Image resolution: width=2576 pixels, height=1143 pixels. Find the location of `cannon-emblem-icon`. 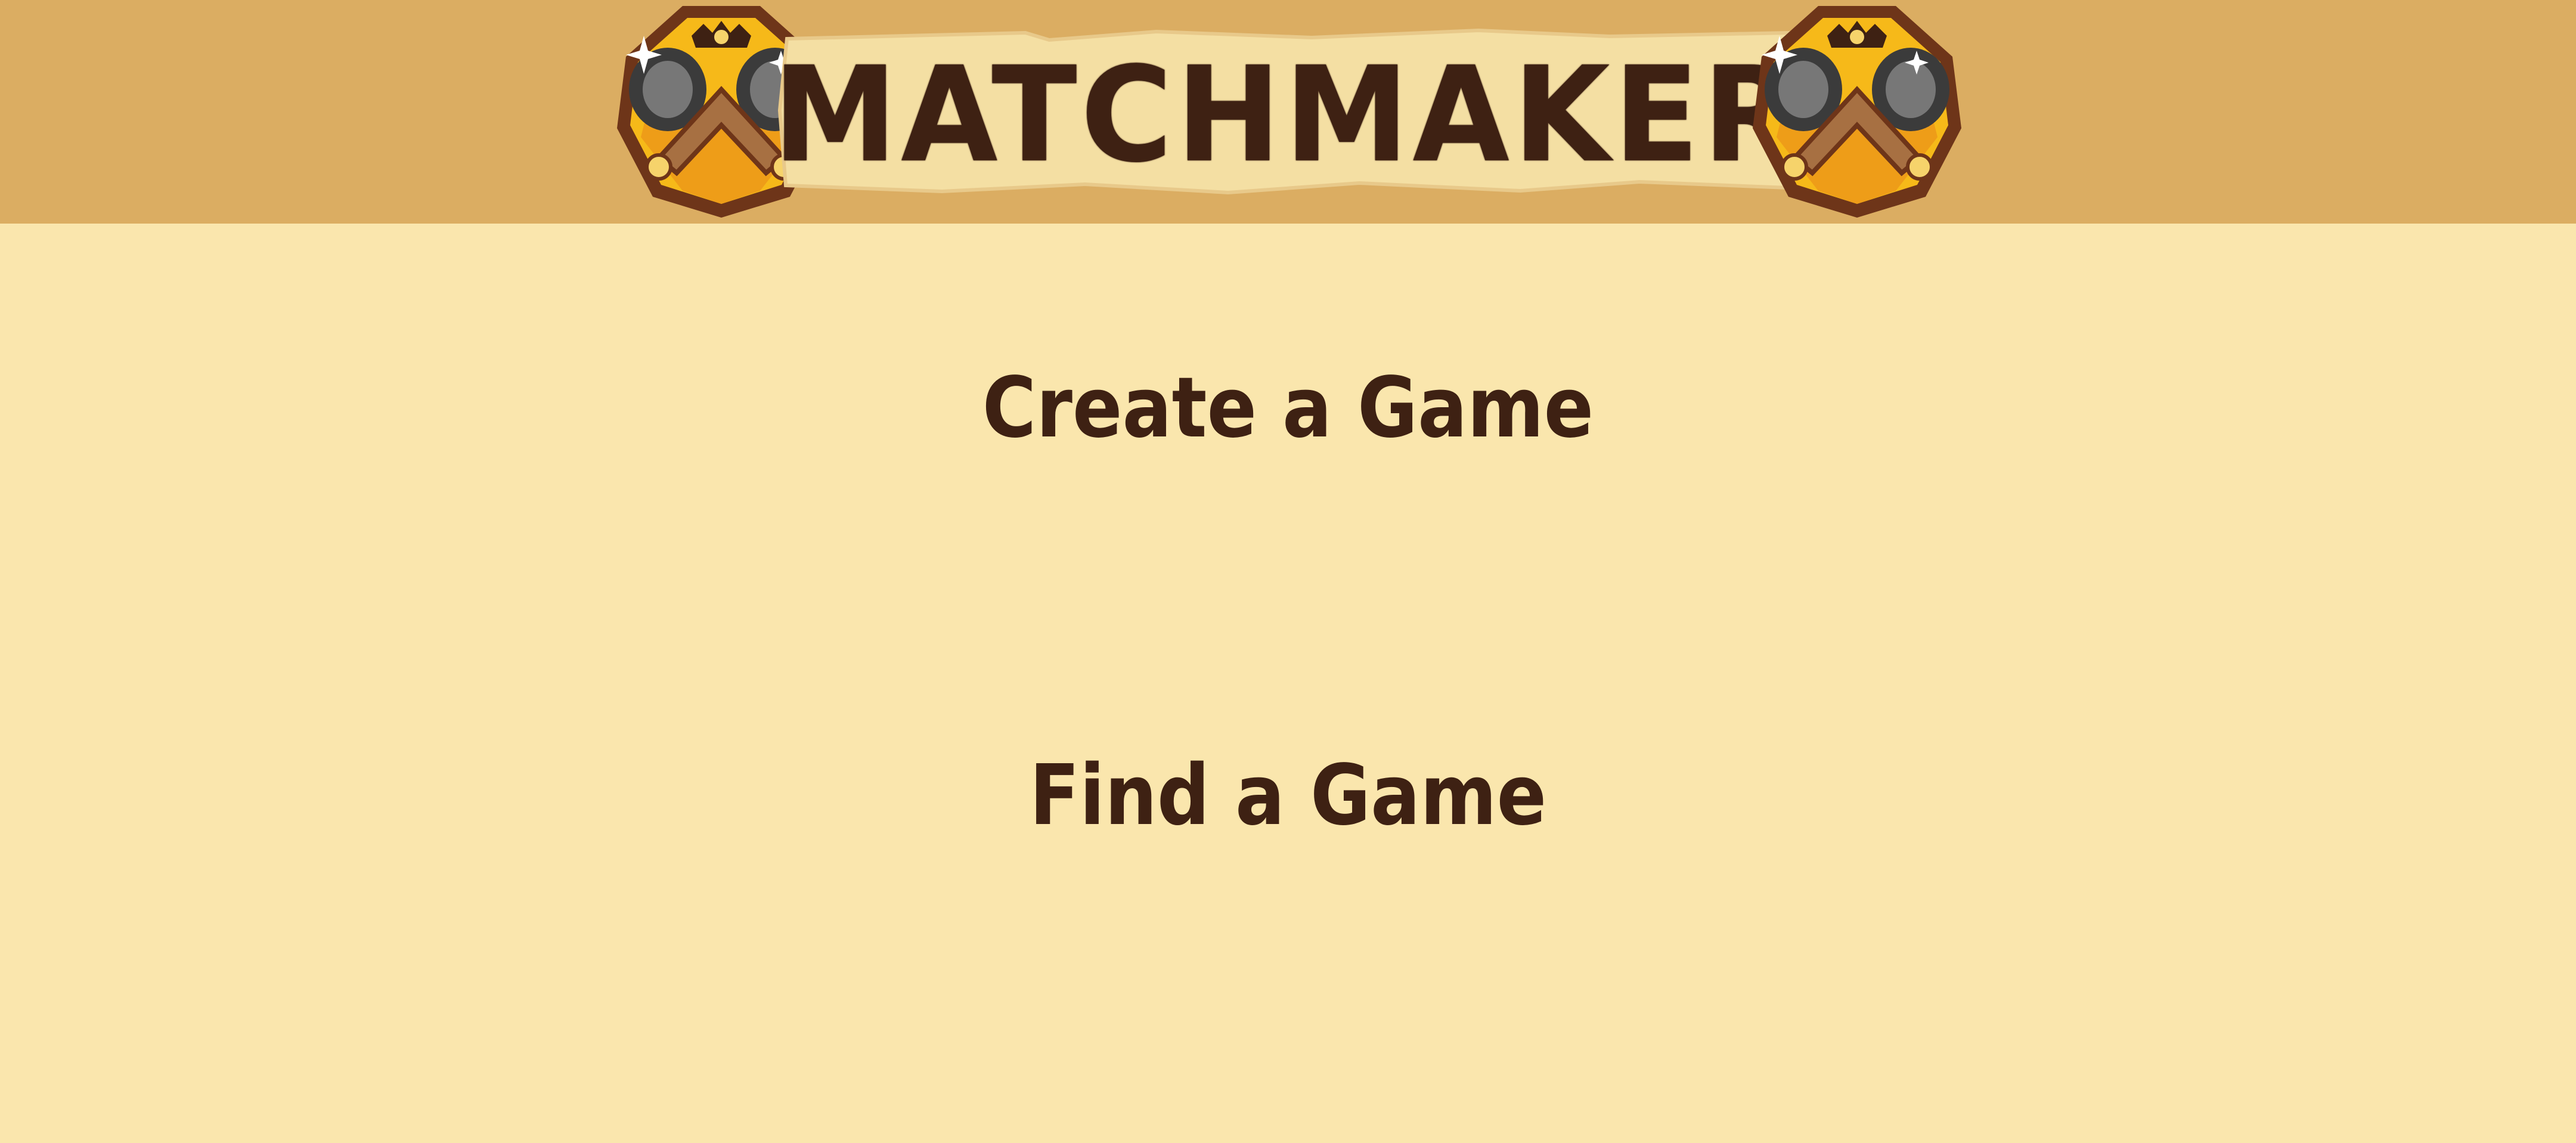

cannon-emblem-icon is located at coordinates (1857, 110).